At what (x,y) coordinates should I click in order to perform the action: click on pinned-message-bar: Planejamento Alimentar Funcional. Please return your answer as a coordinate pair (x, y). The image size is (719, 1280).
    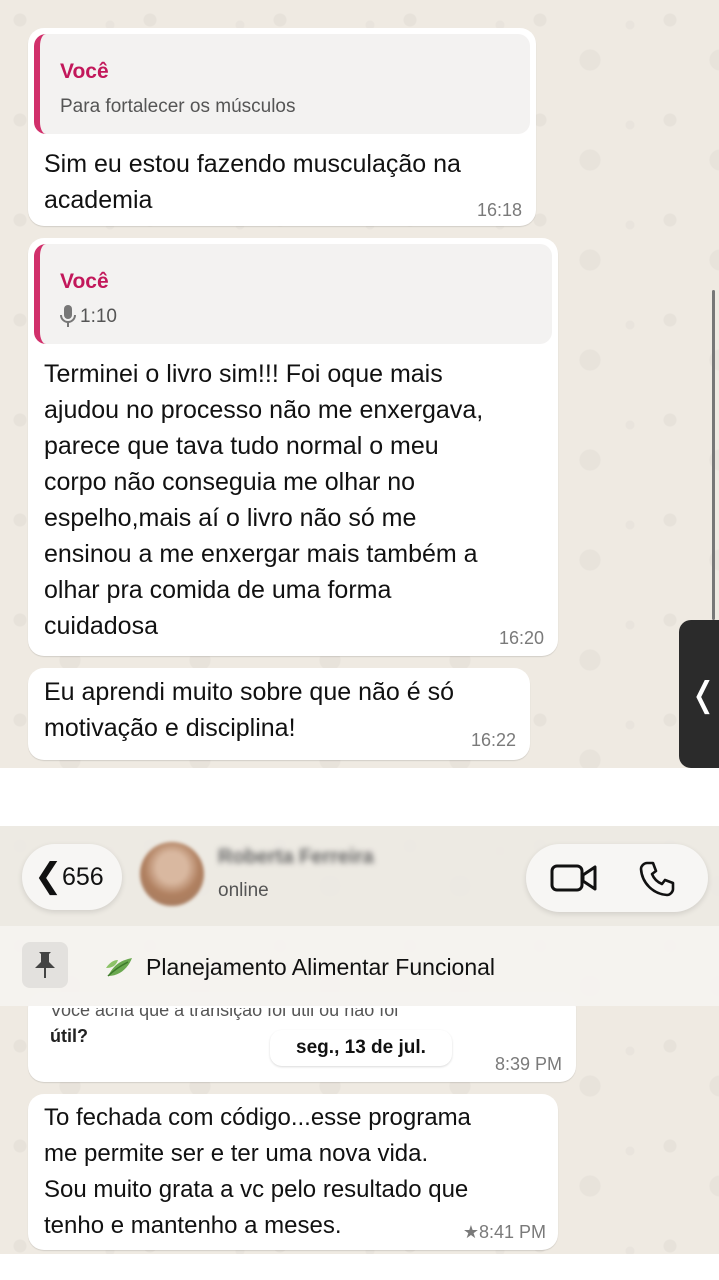
    Looking at the image, I should click on (359, 966).